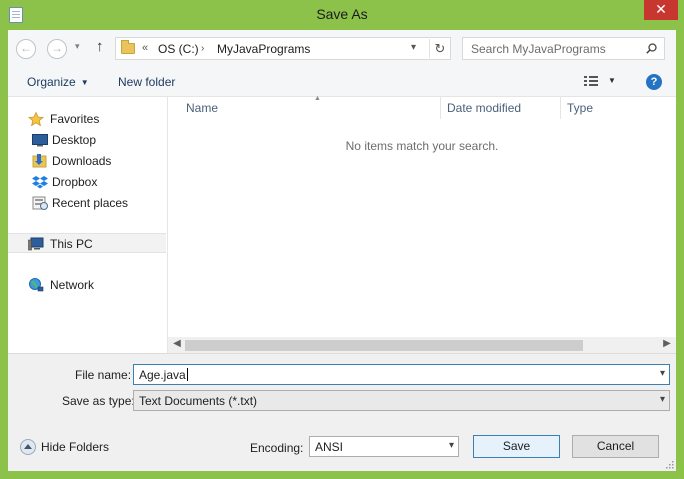 The image size is (684, 479). Describe the element at coordinates (654, 82) in the screenshot. I see `help-icon: ?` at that location.